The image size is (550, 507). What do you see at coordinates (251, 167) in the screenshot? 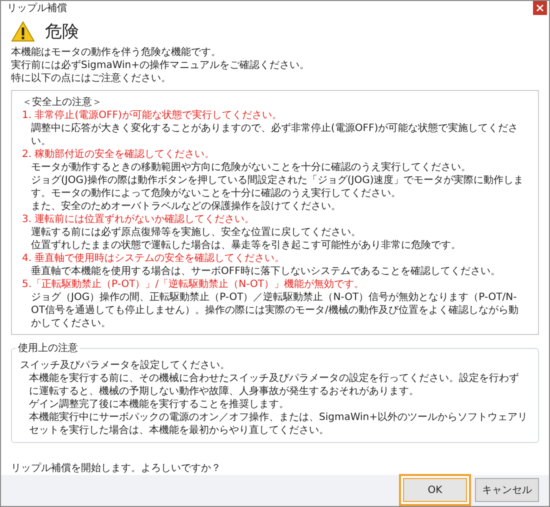
I see `detail-text: モータが動作するときの移動範囲や方向に危険がないことを十分に確認のうえ実行してください。` at bounding box center [251, 167].